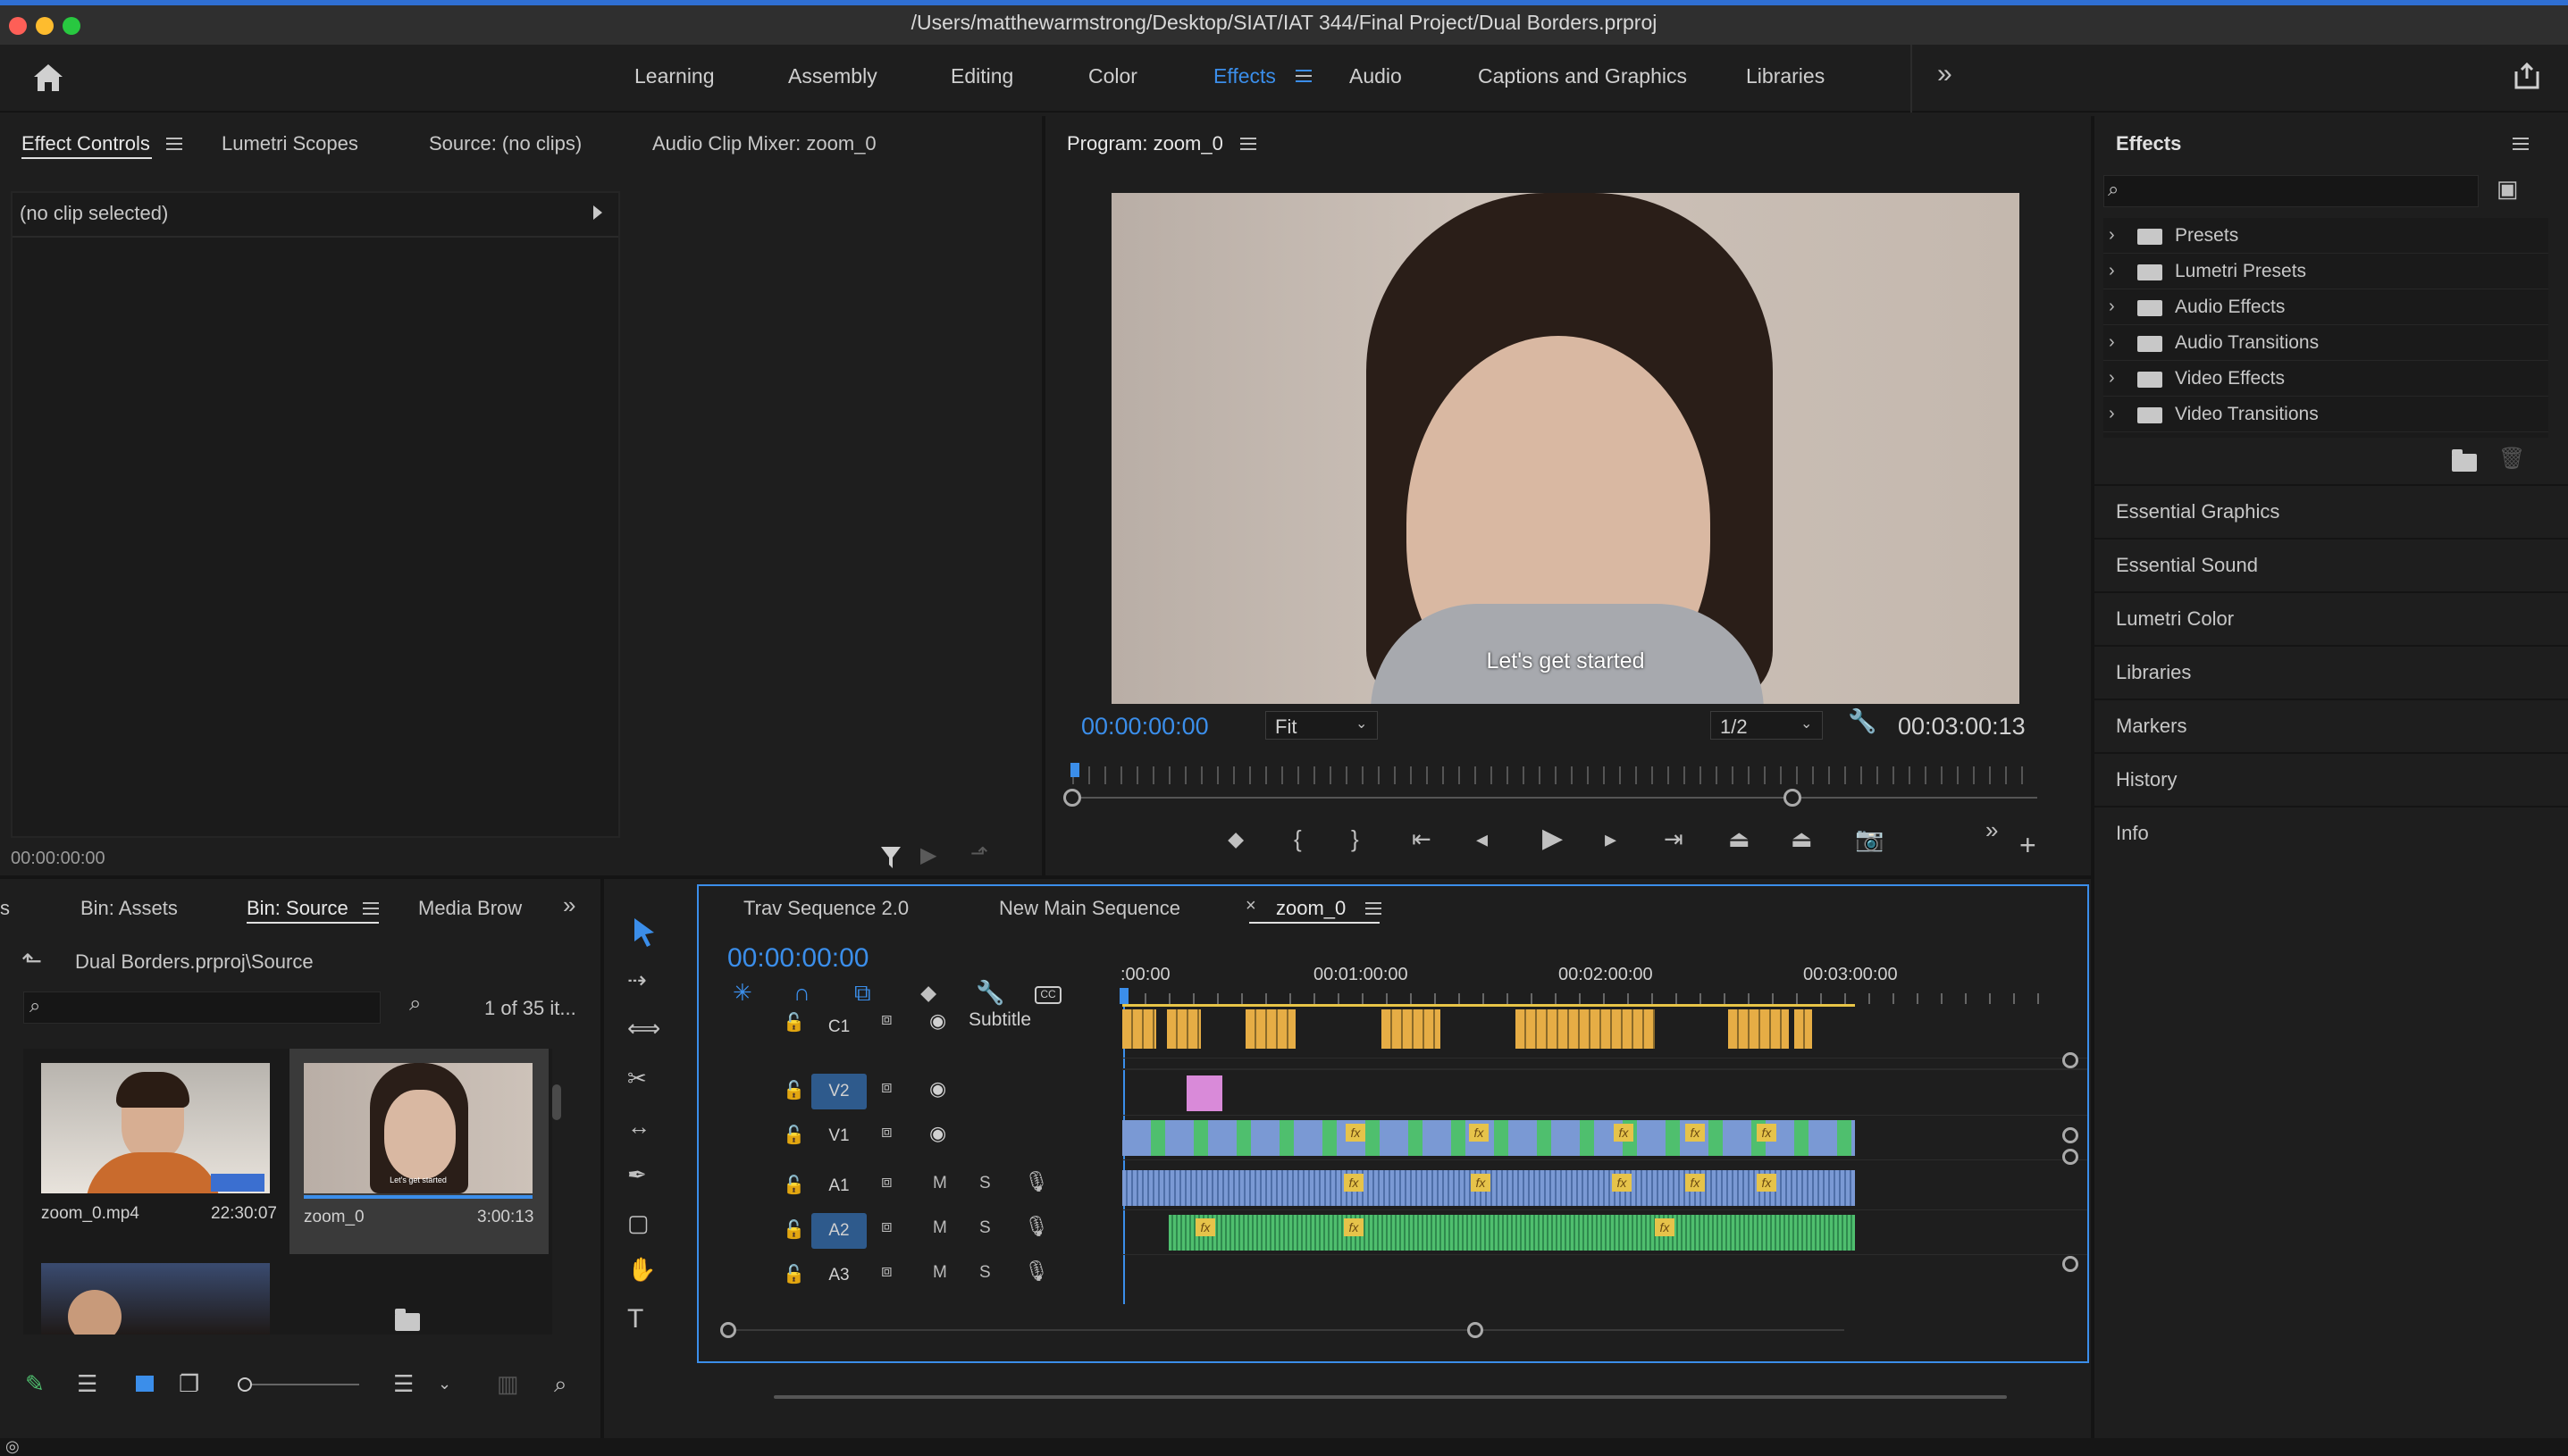  I want to click on timeline-timecode: 00:00:00:00, so click(798, 958).